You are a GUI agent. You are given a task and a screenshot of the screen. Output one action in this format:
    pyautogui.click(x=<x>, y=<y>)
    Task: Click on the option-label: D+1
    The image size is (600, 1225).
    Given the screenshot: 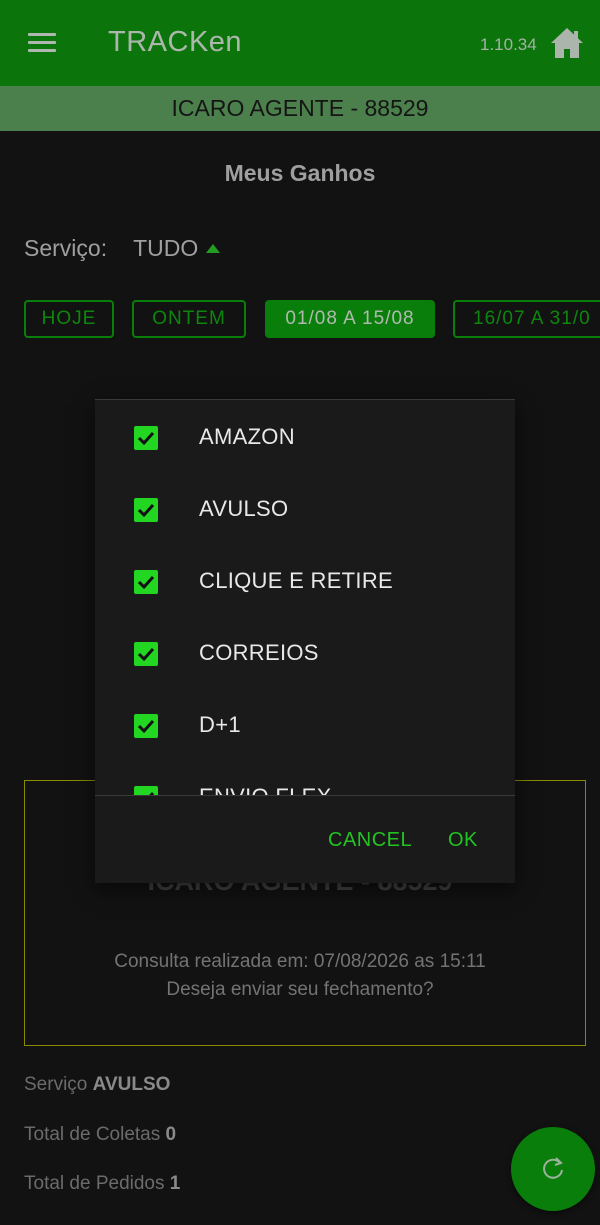 What is the action you would take?
    pyautogui.click(x=220, y=724)
    